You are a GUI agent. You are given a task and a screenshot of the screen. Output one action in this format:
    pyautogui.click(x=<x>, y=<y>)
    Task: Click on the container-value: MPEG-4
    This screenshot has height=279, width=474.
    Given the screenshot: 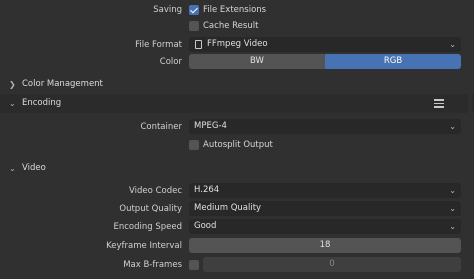 What is the action you would take?
    pyautogui.click(x=210, y=126)
    